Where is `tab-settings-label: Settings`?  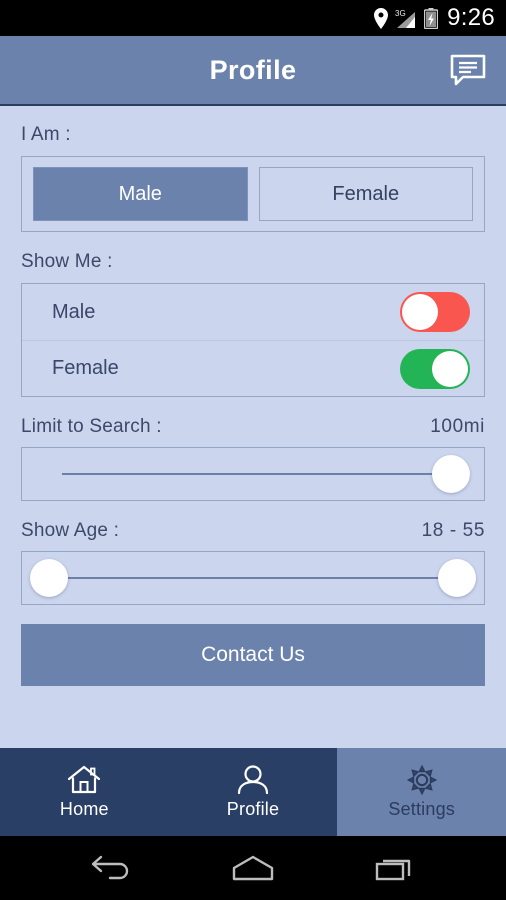
tab-settings-label: Settings is located at coordinates (421, 809).